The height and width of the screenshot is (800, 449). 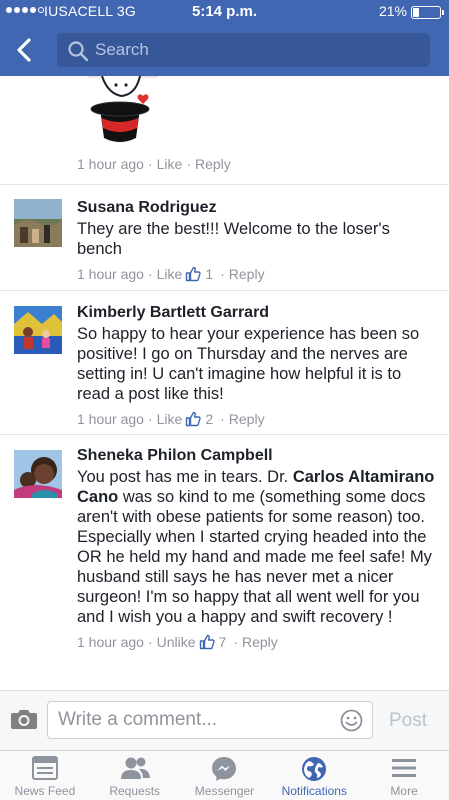 What do you see at coordinates (154, 164) in the screenshot?
I see `comment-meta: 1 hour ago · Like · Reply` at bounding box center [154, 164].